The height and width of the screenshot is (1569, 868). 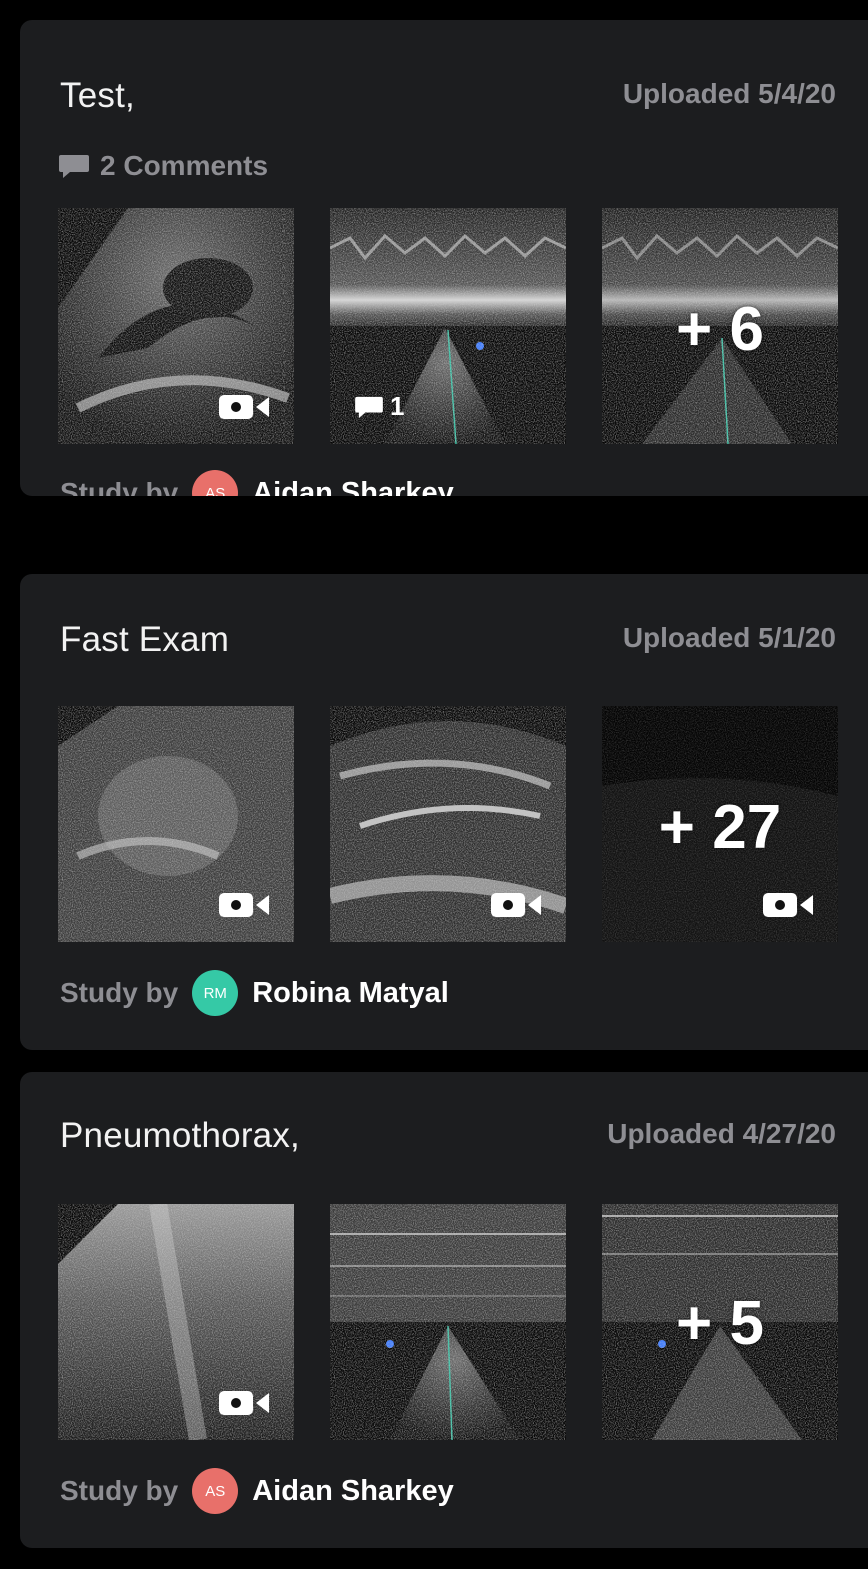 I want to click on scan-thumbnail: 1, so click(x=448, y=326).